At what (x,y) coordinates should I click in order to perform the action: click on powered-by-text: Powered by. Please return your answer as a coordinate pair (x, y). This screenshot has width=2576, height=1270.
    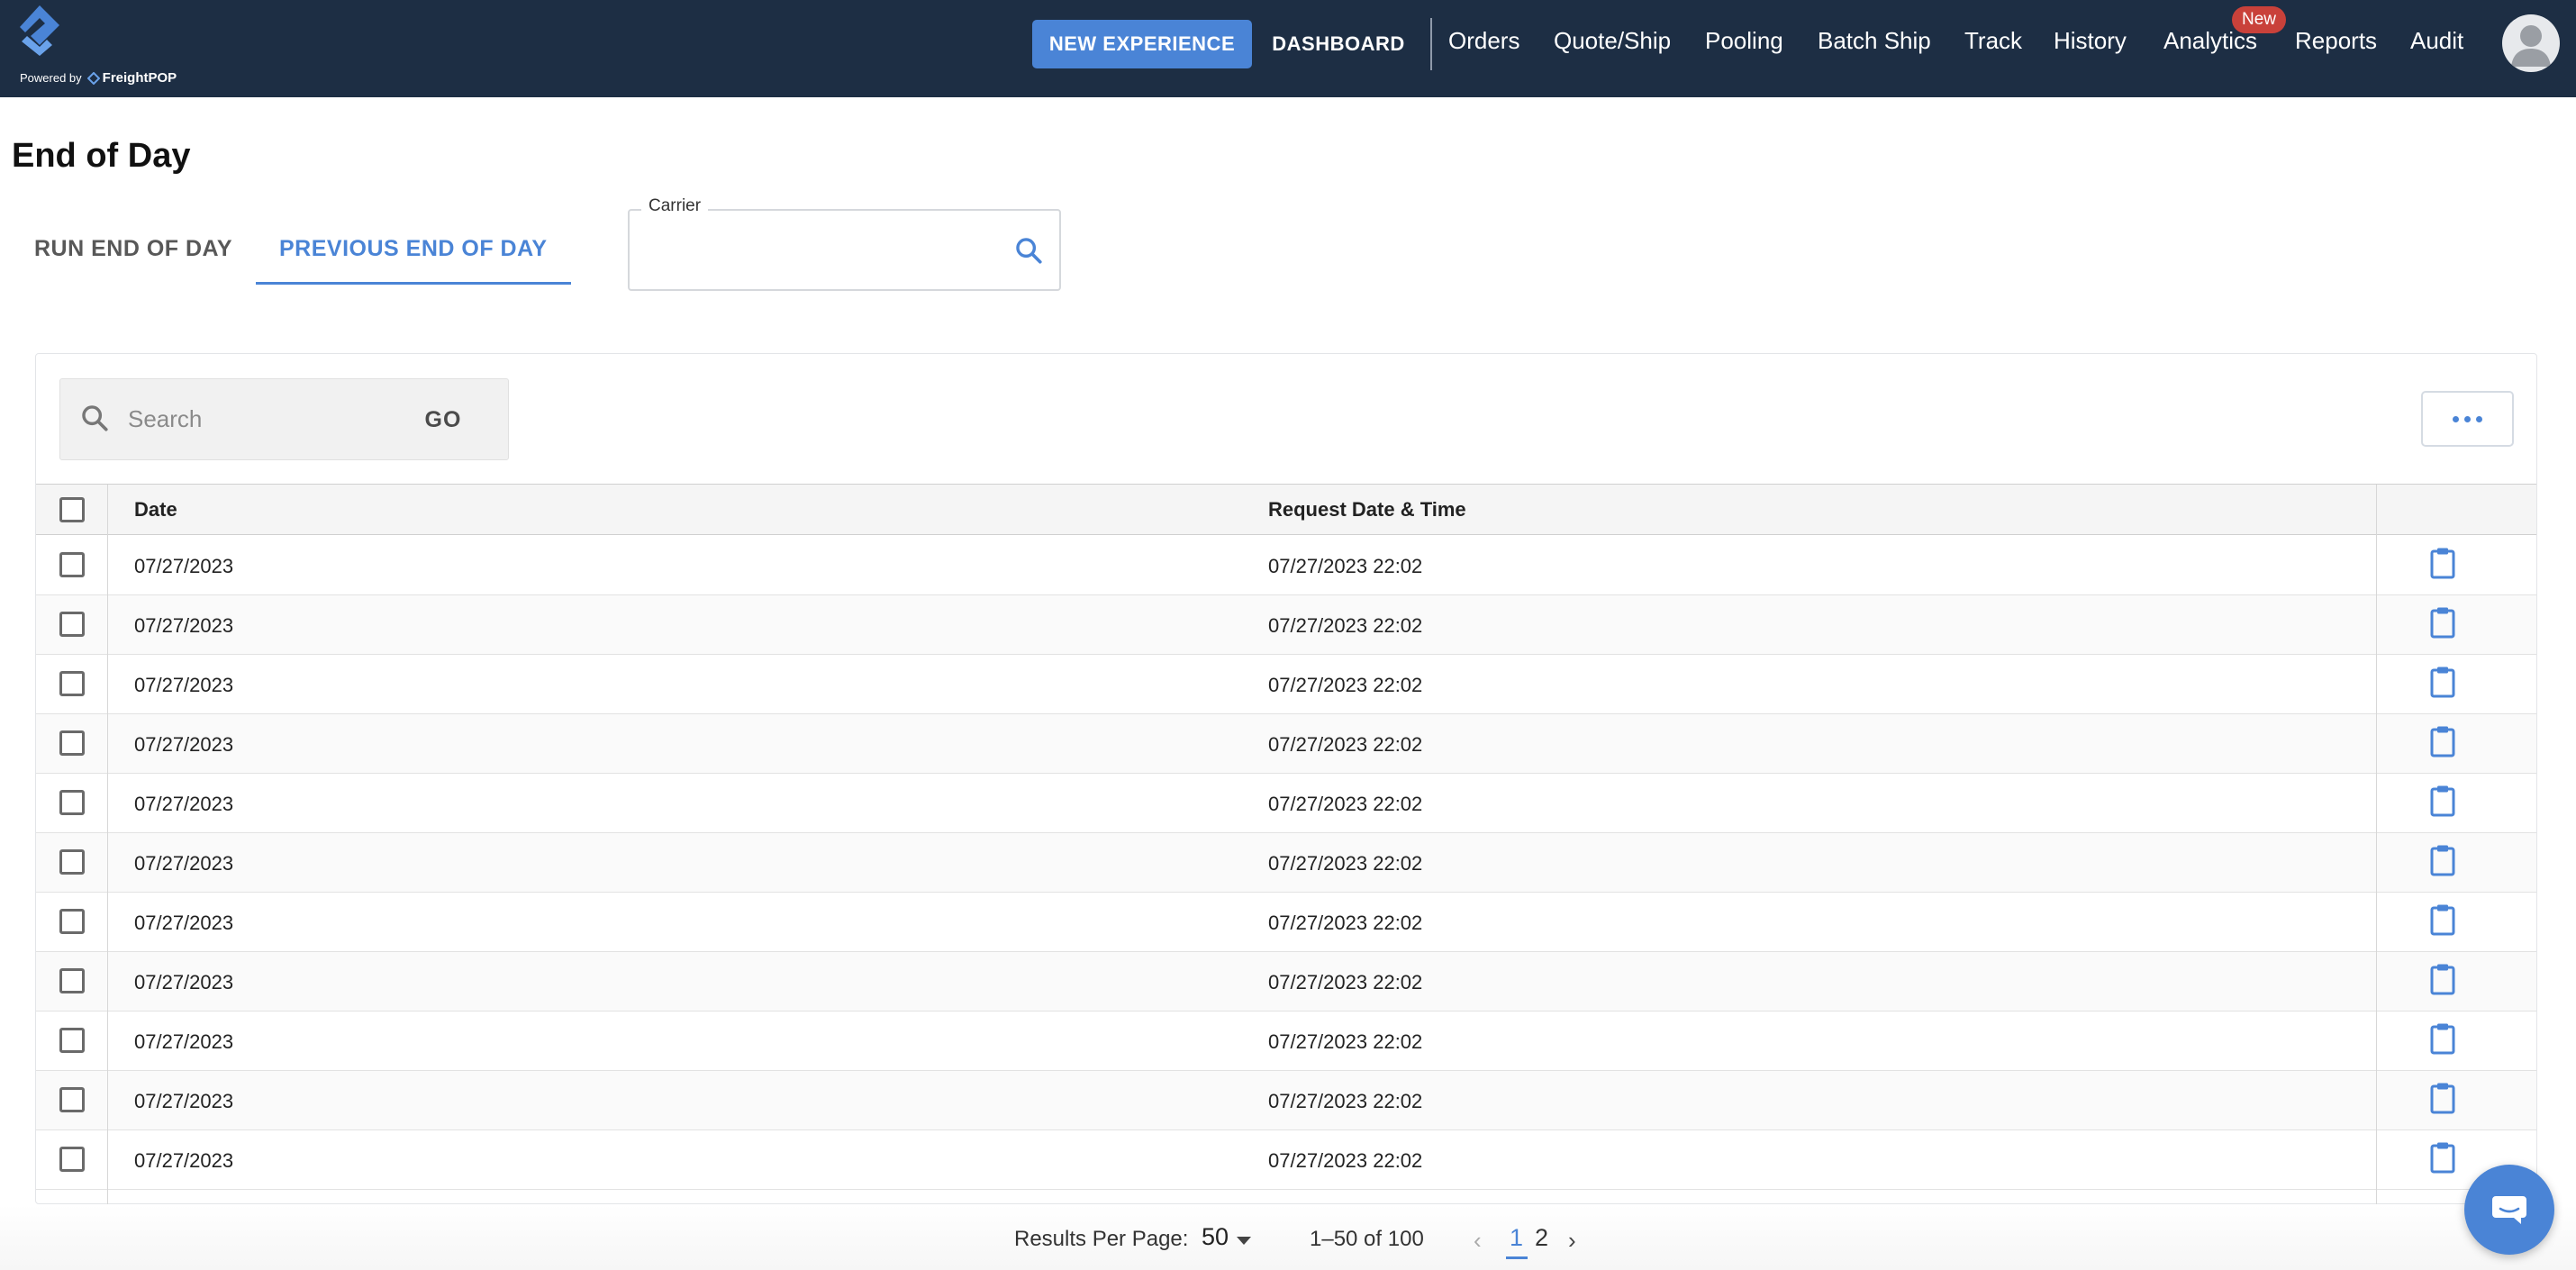
    Looking at the image, I should click on (51, 78).